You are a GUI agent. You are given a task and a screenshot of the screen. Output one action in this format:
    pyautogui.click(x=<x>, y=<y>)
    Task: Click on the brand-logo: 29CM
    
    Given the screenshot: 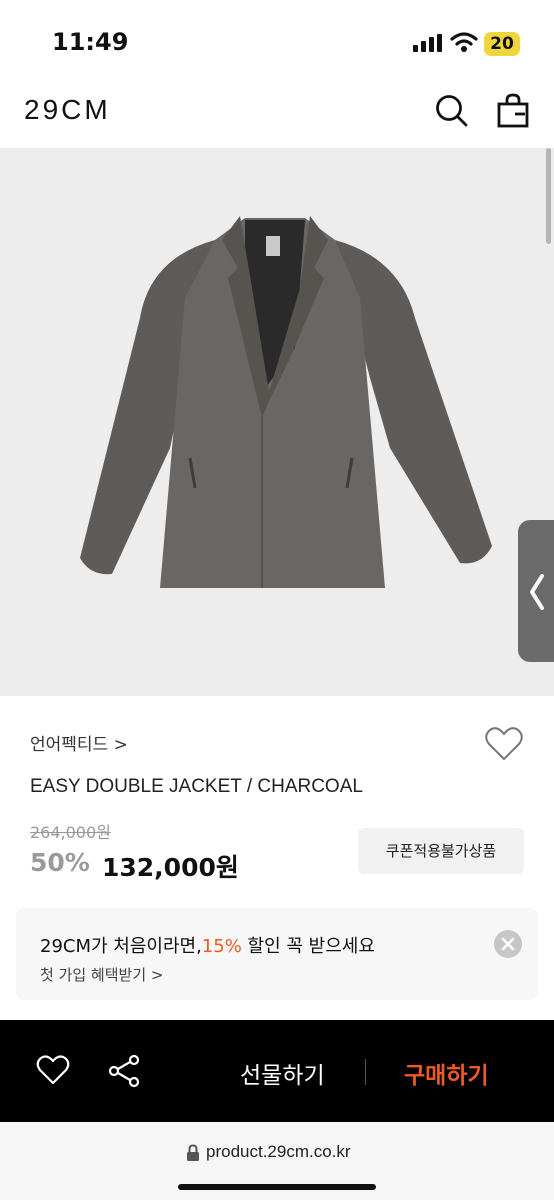 What is the action you would take?
    pyautogui.click(x=67, y=110)
    